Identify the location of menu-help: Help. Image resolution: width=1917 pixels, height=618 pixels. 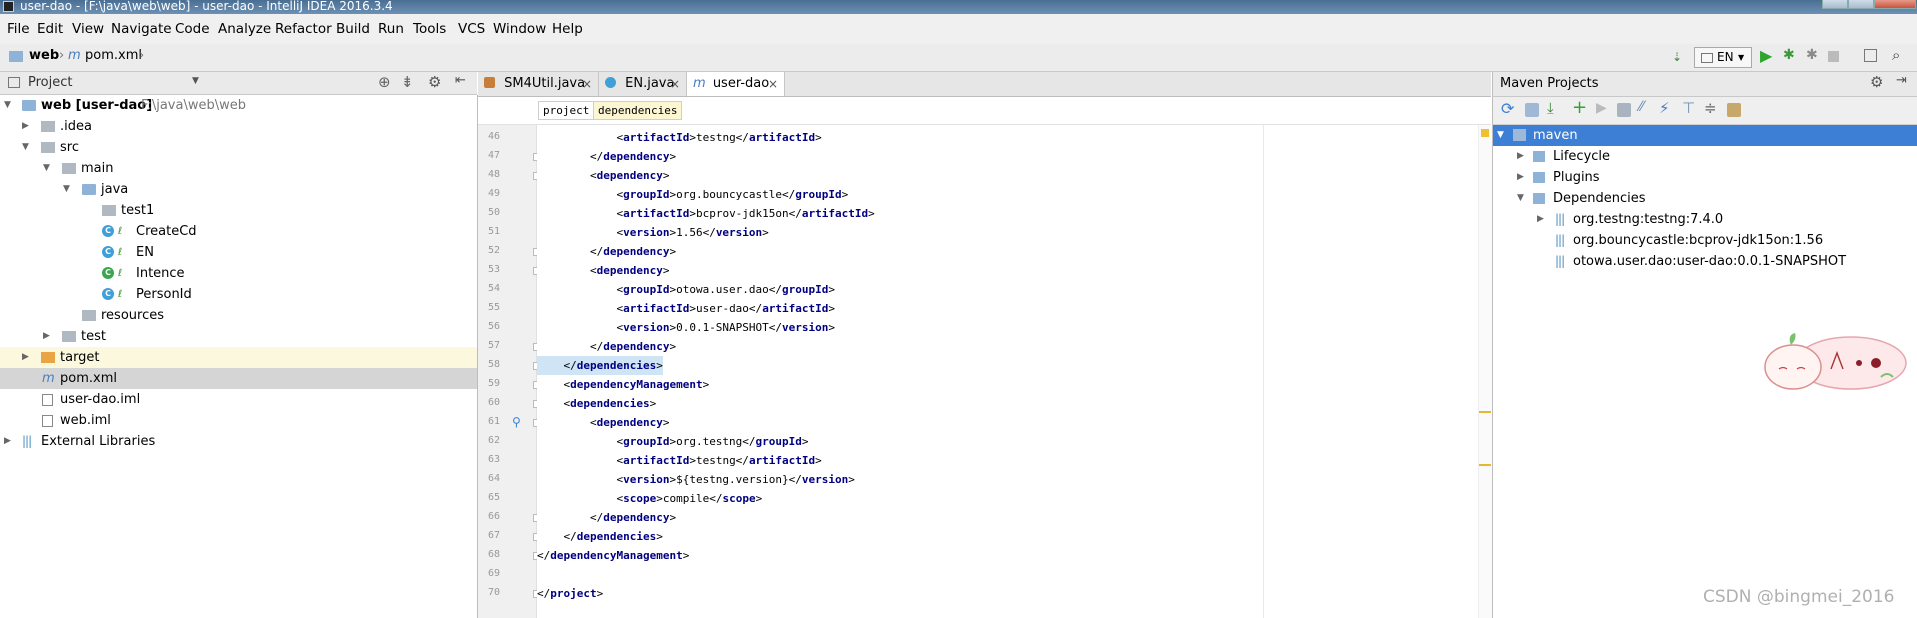
(567, 29).